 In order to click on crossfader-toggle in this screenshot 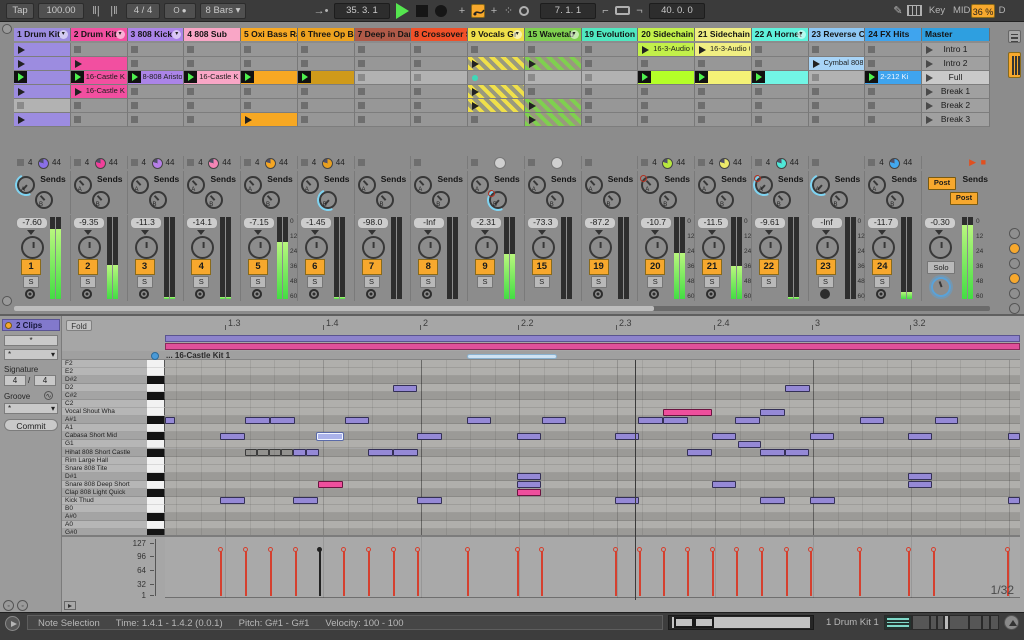, I will do `click(1014, 293)`.